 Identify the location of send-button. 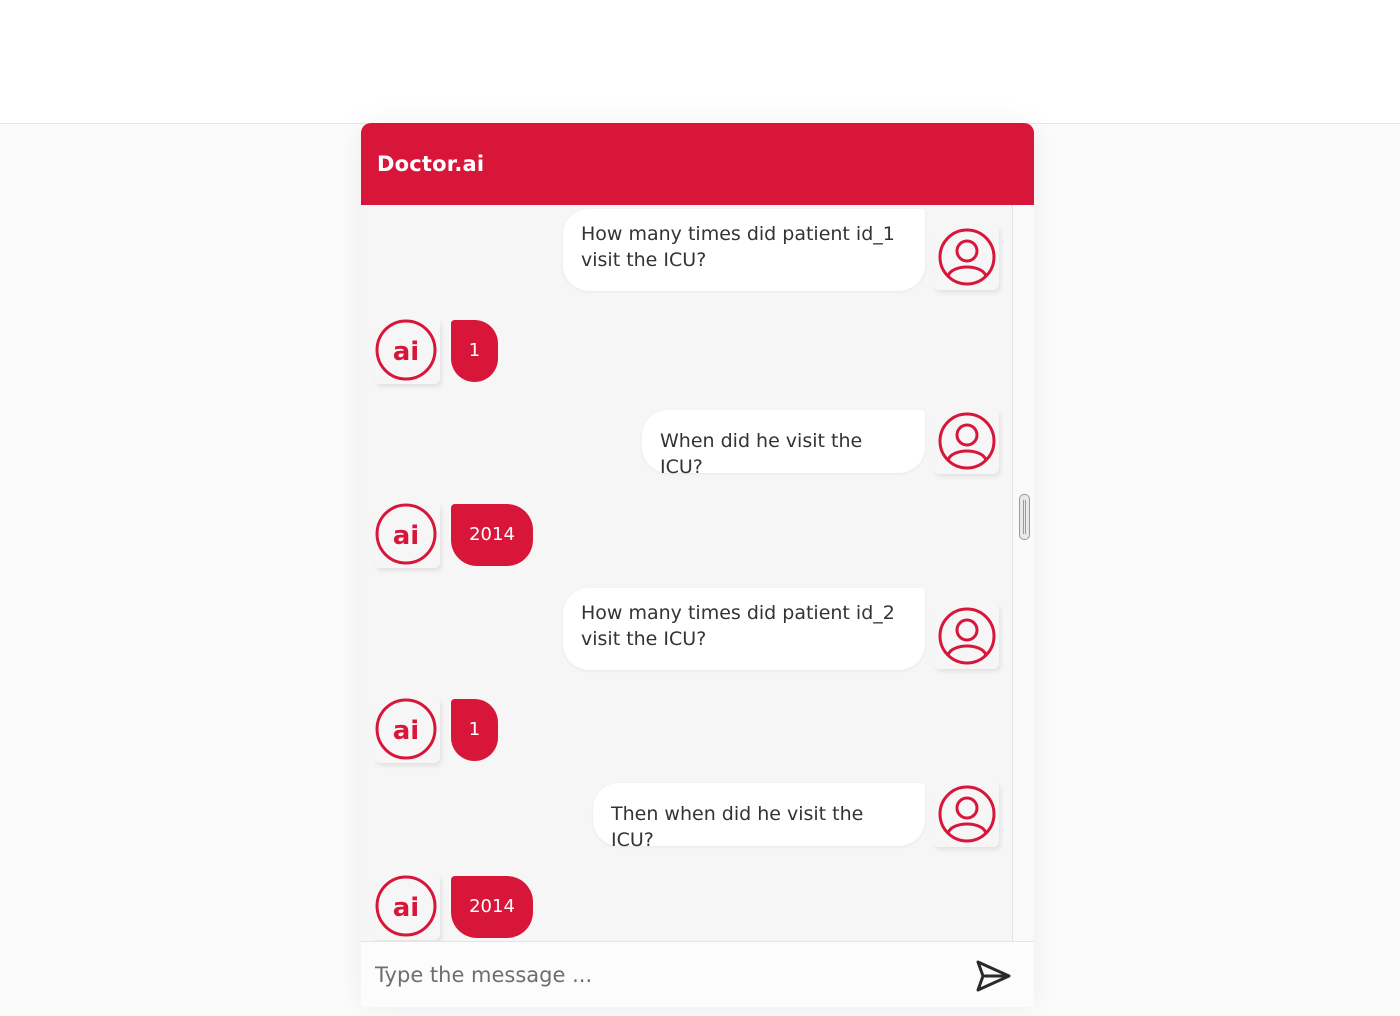
(993, 976).